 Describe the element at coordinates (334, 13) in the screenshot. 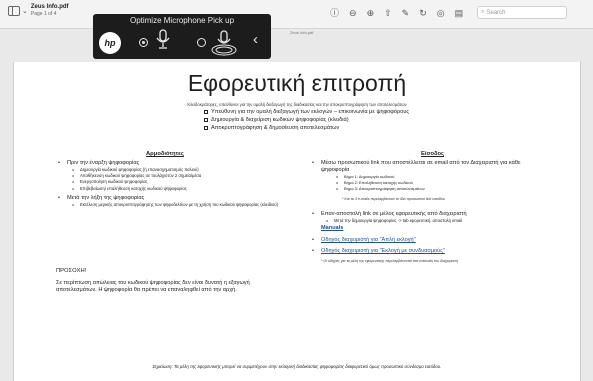

I see `info-icon: ⓘ` at that location.